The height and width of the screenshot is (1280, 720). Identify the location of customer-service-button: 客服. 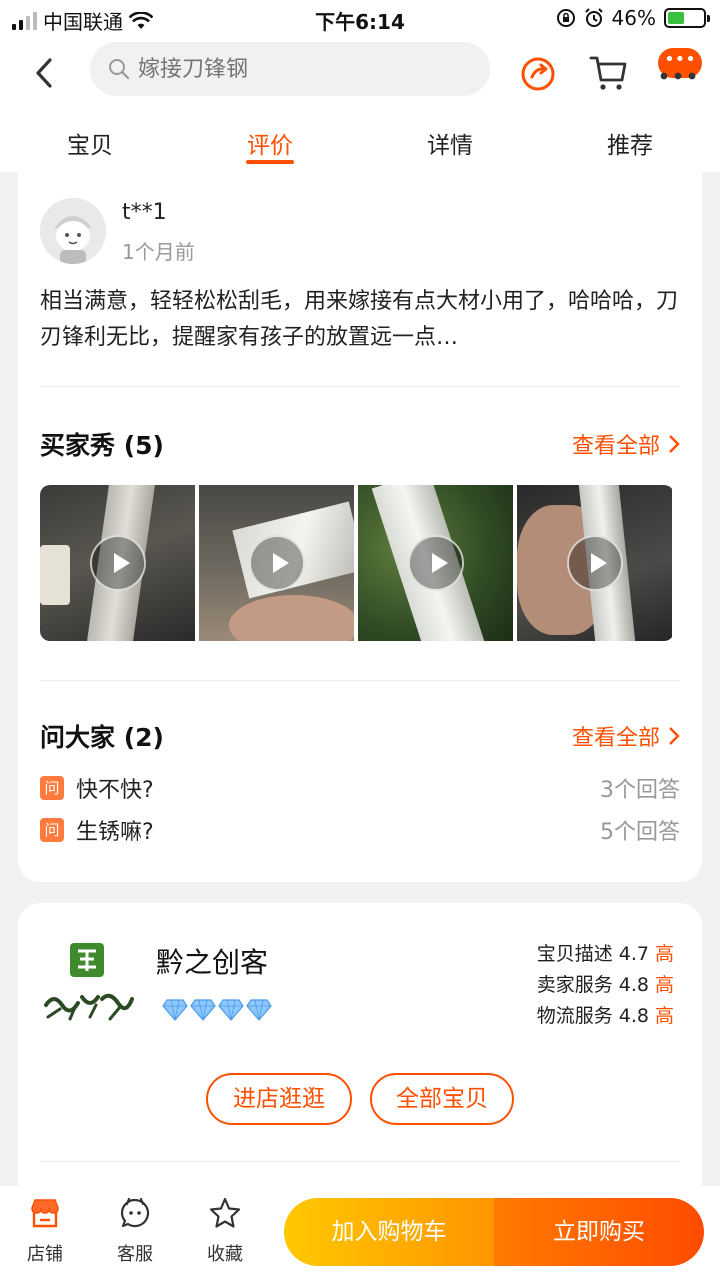
(135, 1231).